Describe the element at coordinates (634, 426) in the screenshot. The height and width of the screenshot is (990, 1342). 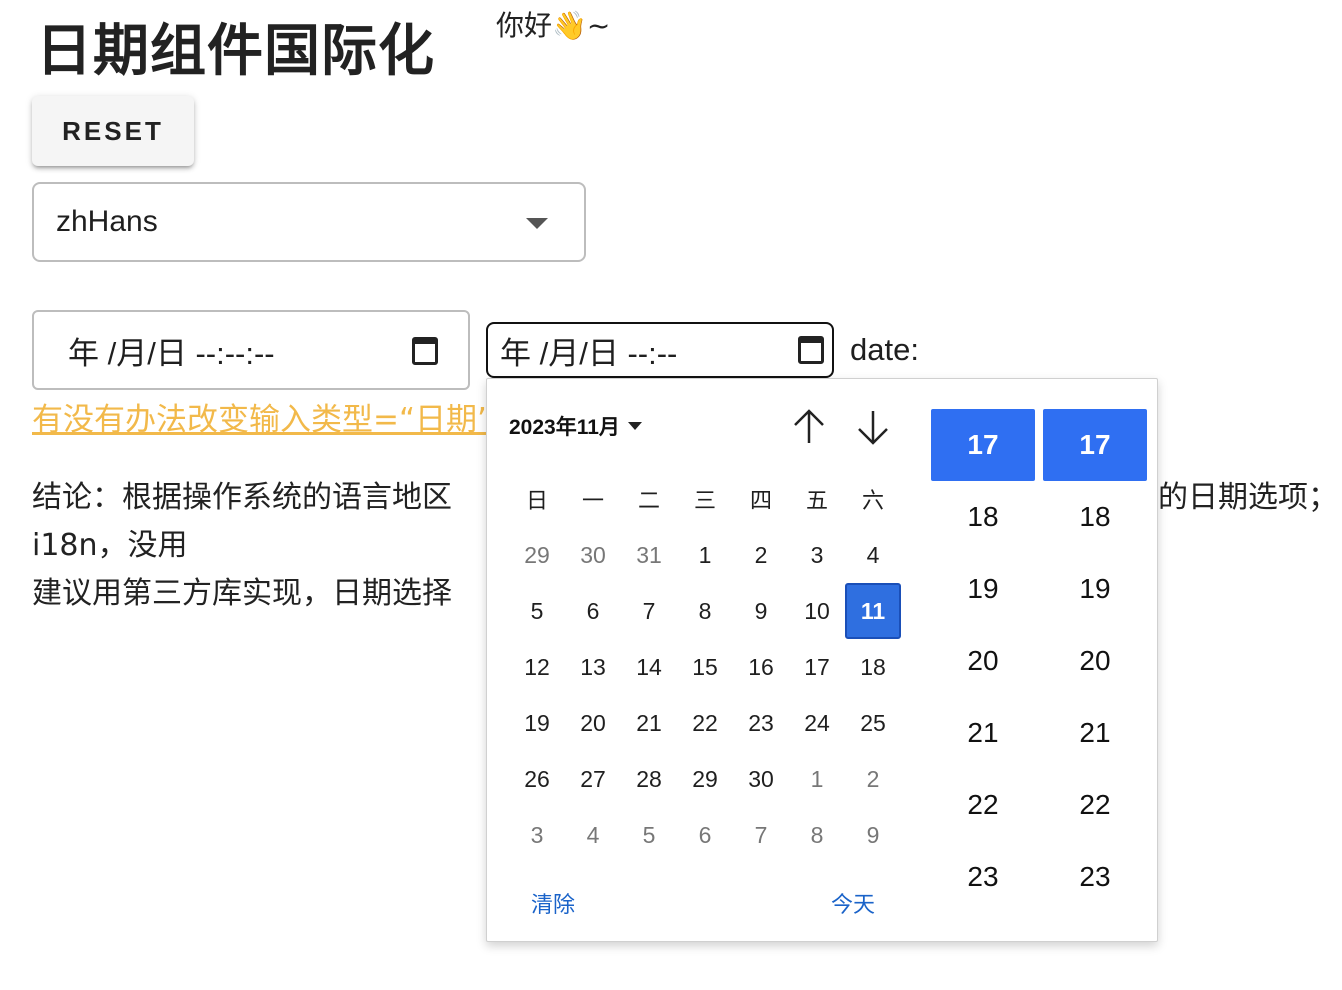
I see `caret-down-icon` at that location.